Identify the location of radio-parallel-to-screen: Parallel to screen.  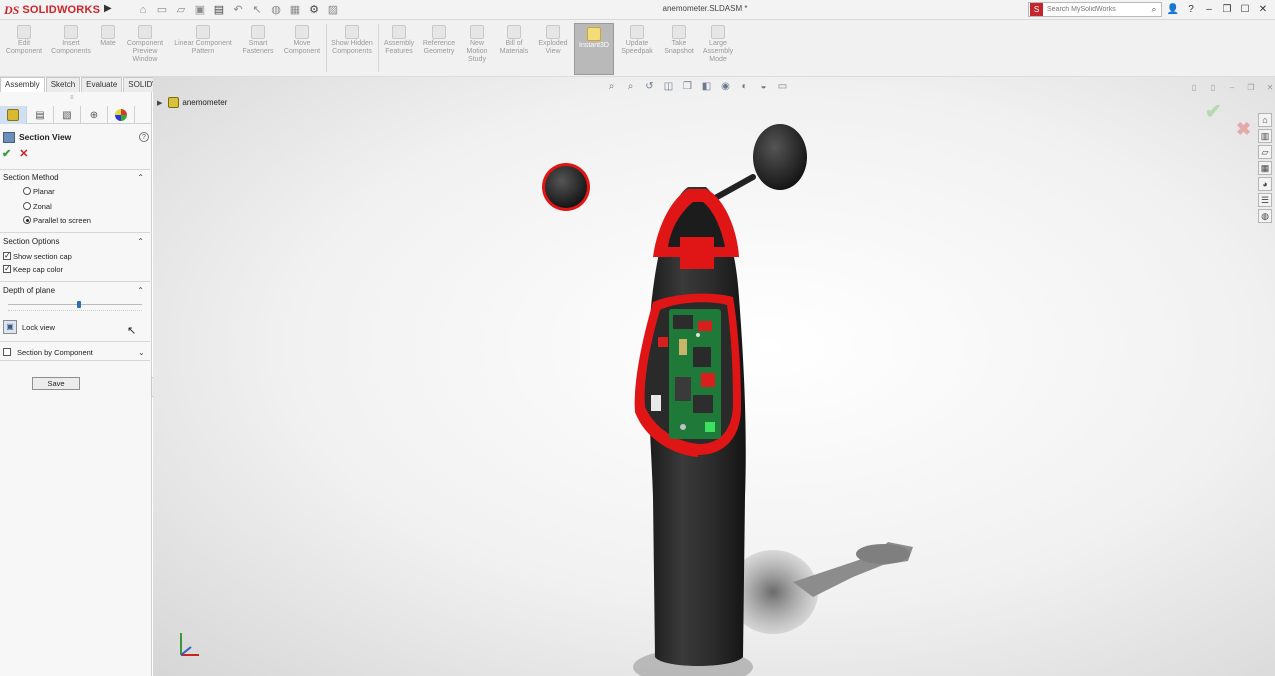
(57, 220).